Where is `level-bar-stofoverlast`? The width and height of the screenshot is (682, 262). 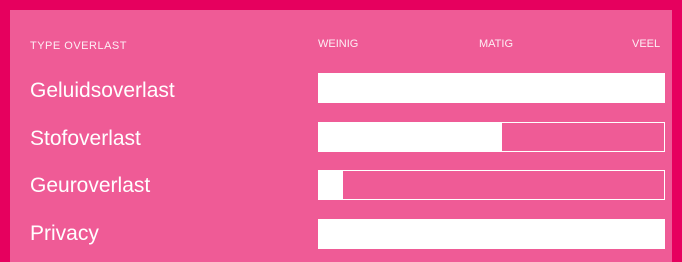 level-bar-stofoverlast is located at coordinates (491, 137).